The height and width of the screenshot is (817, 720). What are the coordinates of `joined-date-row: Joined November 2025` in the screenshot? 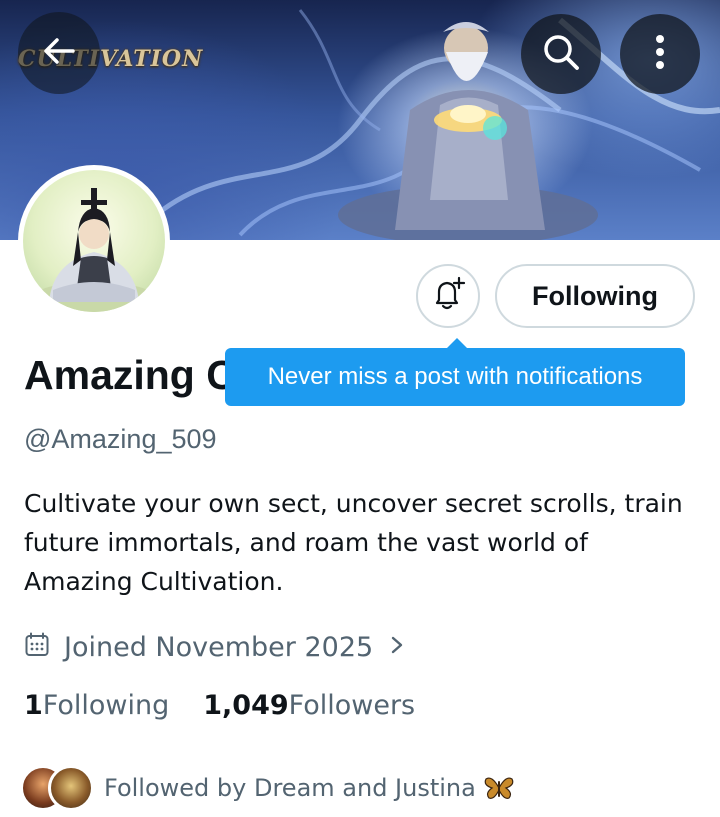 It's located at (215, 647).